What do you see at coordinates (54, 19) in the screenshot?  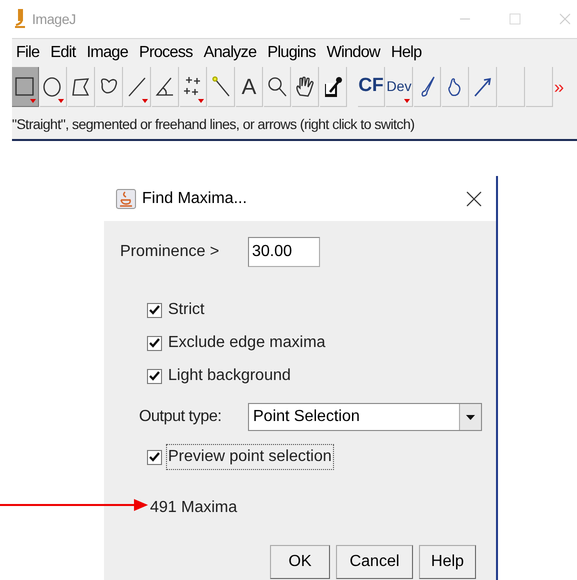 I see `window-title: ImageJ` at bounding box center [54, 19].